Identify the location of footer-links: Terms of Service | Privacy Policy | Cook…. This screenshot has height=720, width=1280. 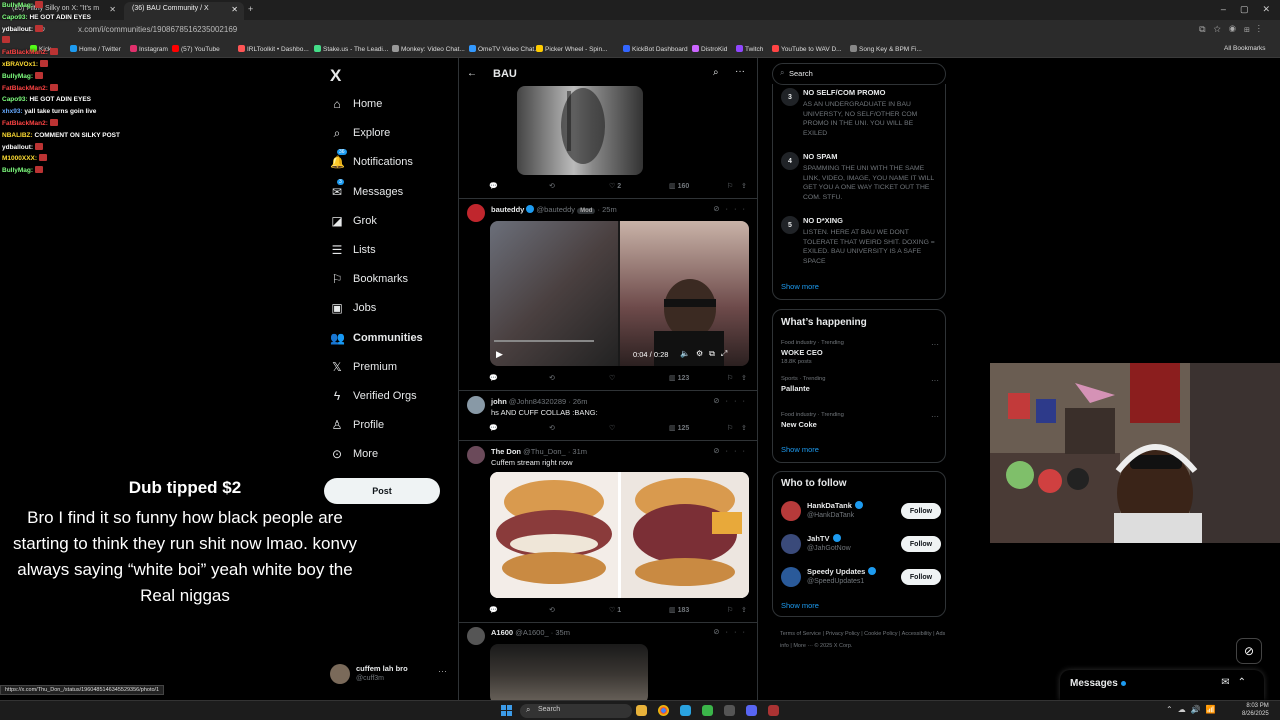
(865, 640).